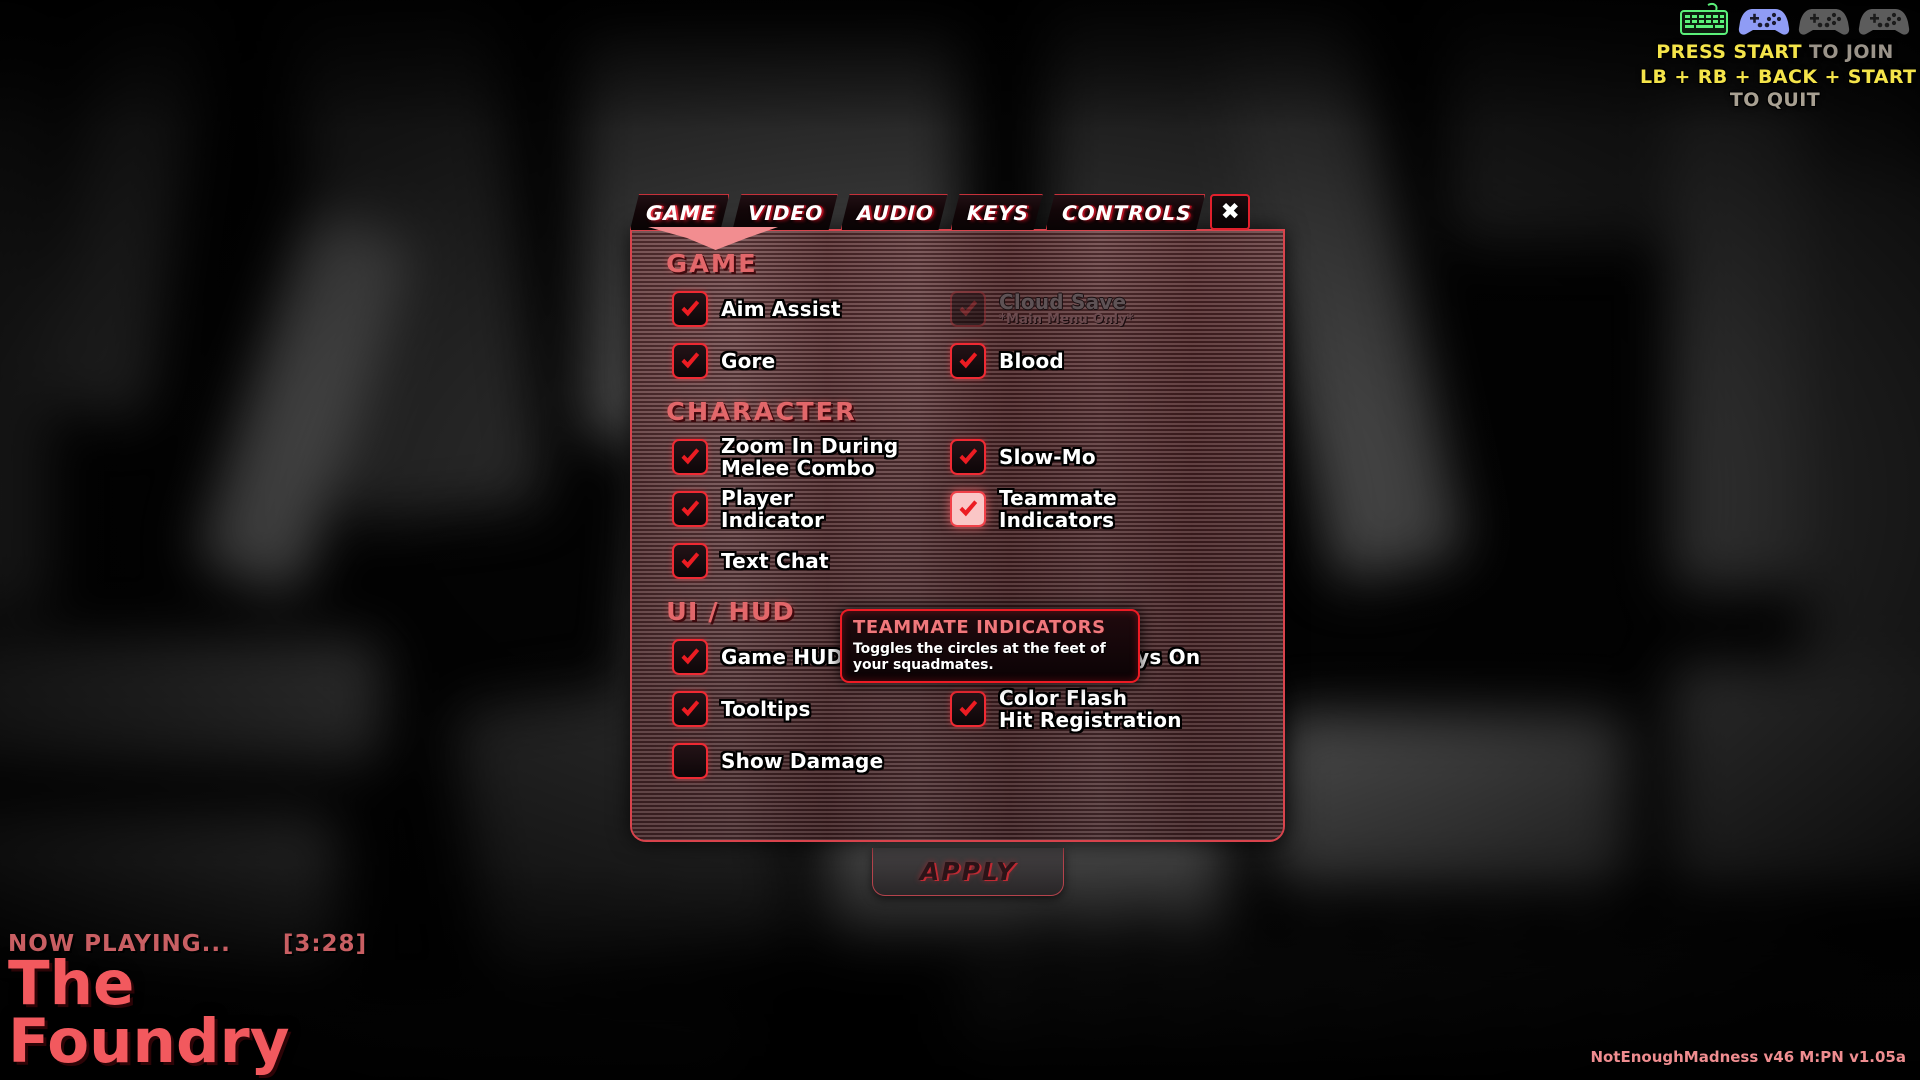 This screenshot has width=1920, height=1080. Describe the element at coordinates (1704, 20) in the screenshot. I see `keyboard-icon` at that location.